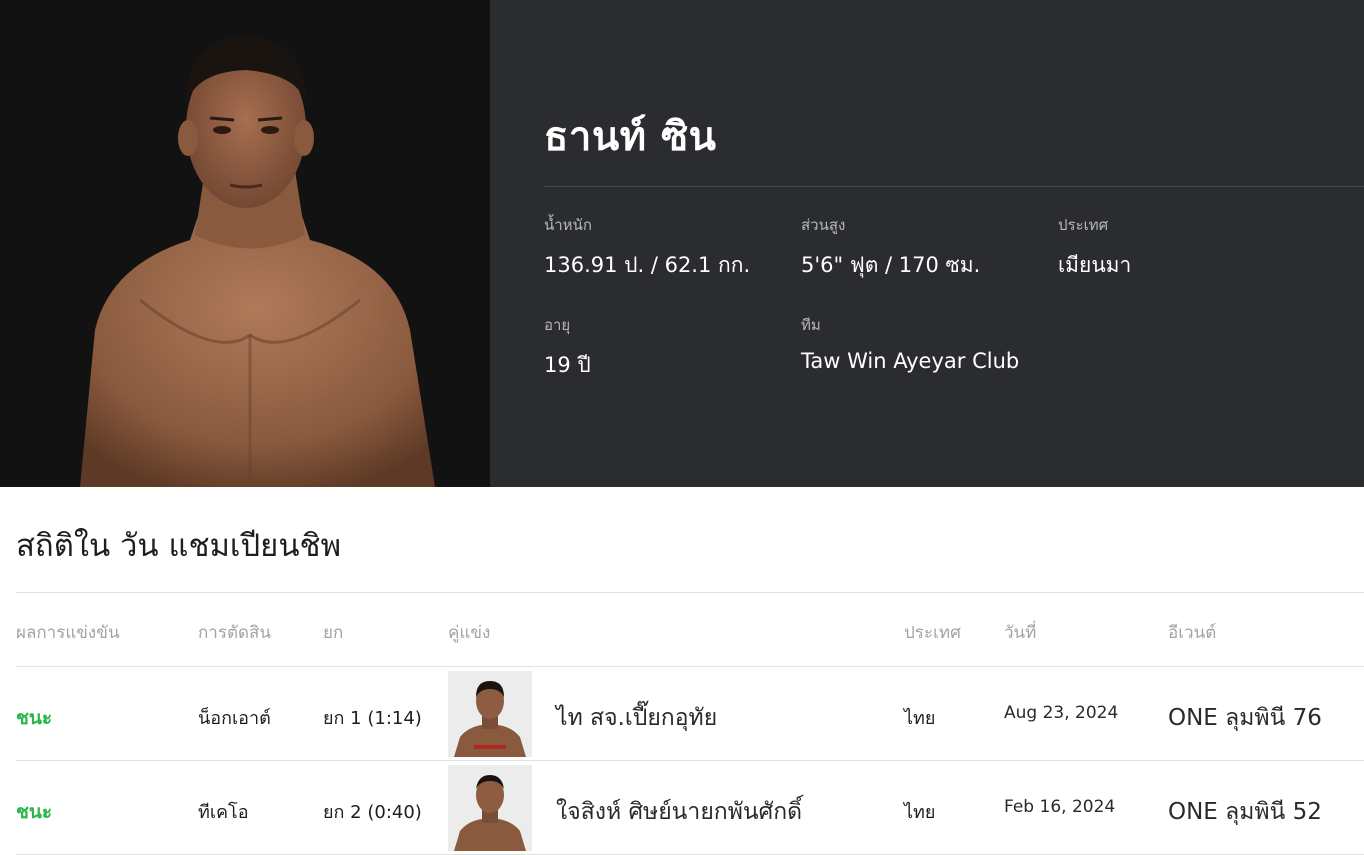  What do you see at coordinates (932, 633) in the screenshot?
I see `header-country: ประเทศ` at bounding box center [932, 633].